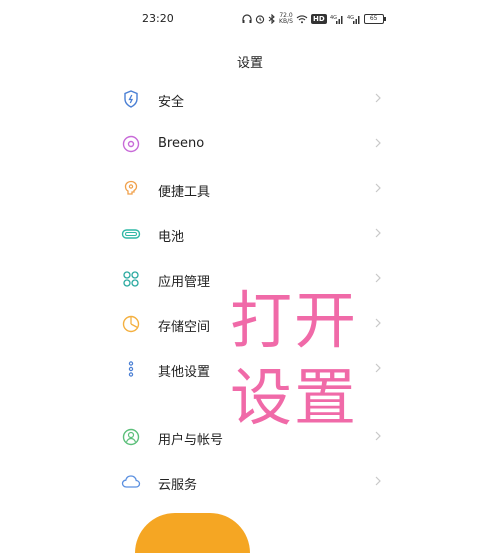 This screenshot has height=553, width=500. What do you see at coordinates (158, 18) in the screenshot?
I see `status-time: 23:20` at bounding box center [158, 18].